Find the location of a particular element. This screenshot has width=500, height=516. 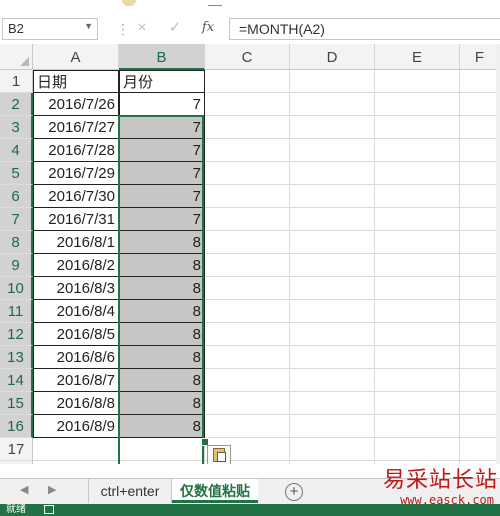

paste-options-button is located at coordinates (219, 454).